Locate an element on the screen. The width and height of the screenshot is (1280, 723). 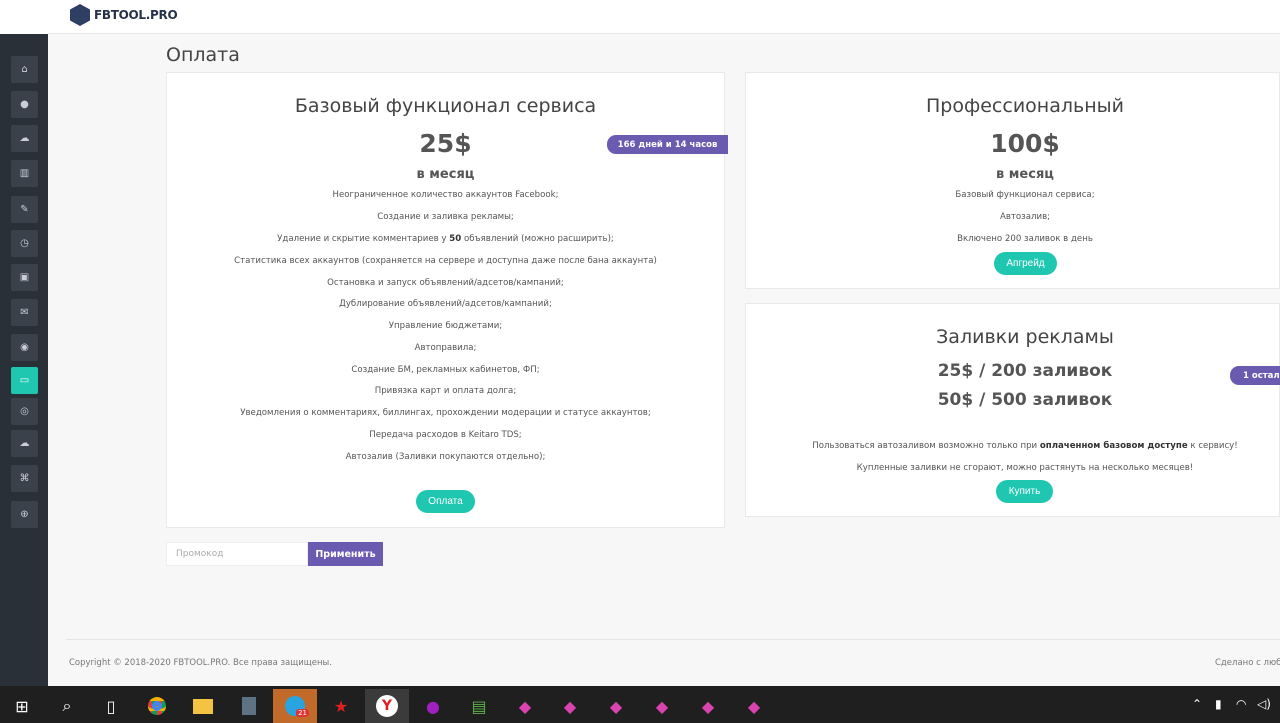
feature-item: Передача расходов в Keitaro TDS; is located at coordinates (445, 435).